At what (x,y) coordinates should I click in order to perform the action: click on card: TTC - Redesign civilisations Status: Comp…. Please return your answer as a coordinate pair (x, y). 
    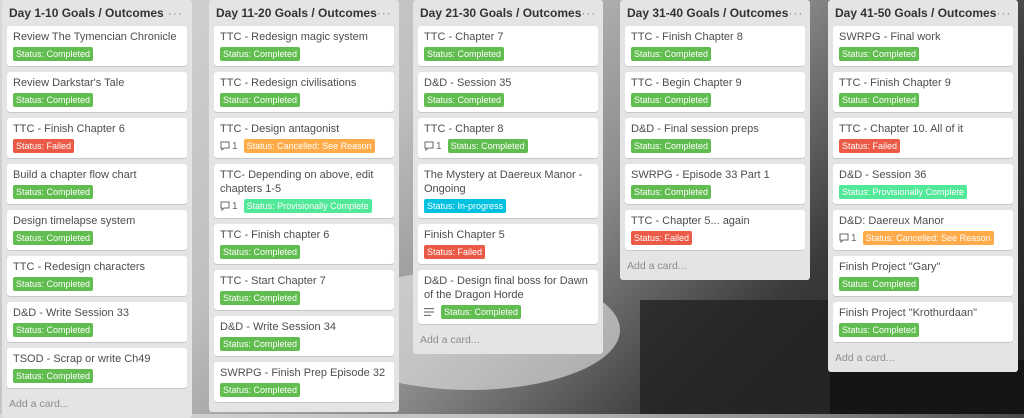
    Looking at the image, I should click on (304, 92).